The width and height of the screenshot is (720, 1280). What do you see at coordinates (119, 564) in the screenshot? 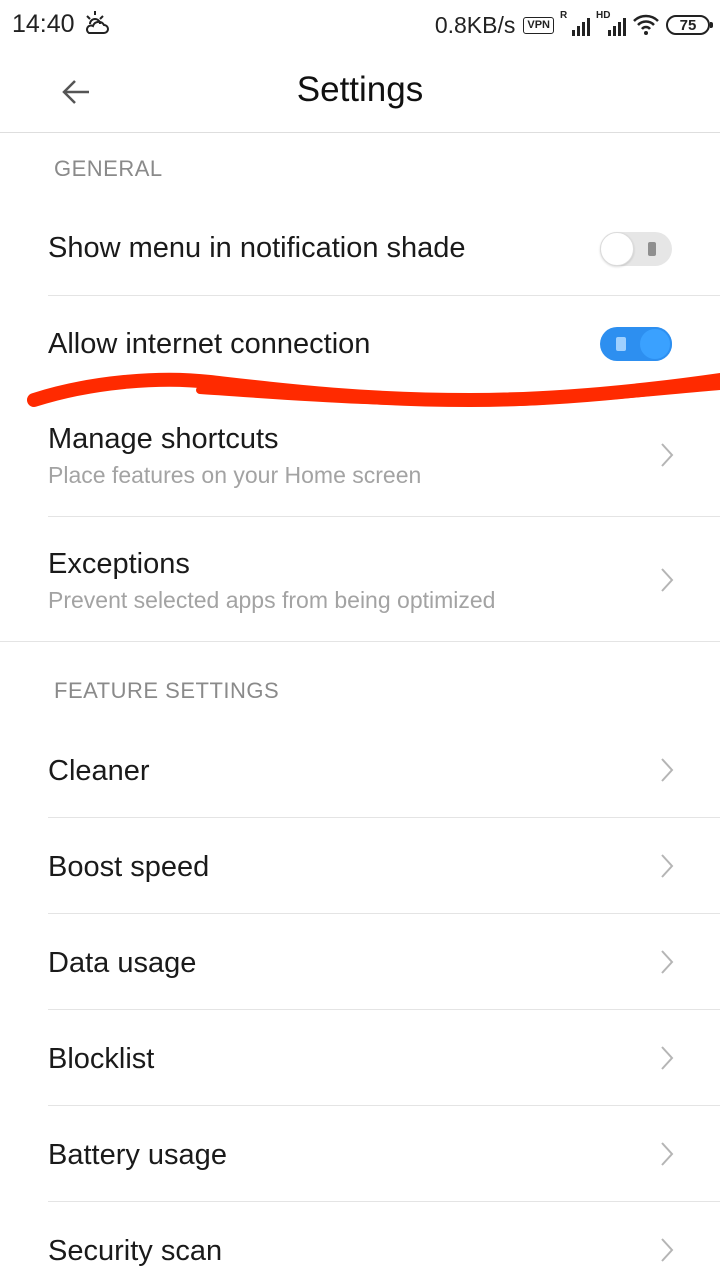
I see `row-label: Exceptions` at bounding box center [119, 564].